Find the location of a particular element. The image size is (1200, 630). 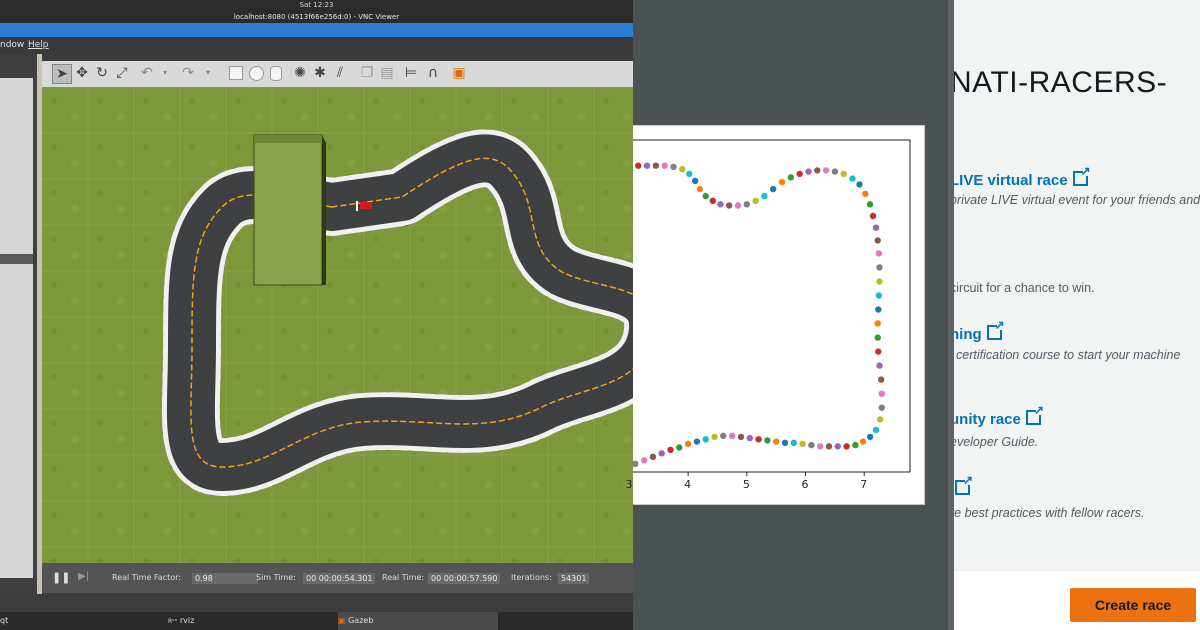

gazebo-toolbar: ➤ ✥ ↻ ⤢ ↶ ▾ ↷ ▾ ✺ ✱ ⫽ ❐ ▤ ⊨ ∩ ▣ is located at coordinates (337, 74).